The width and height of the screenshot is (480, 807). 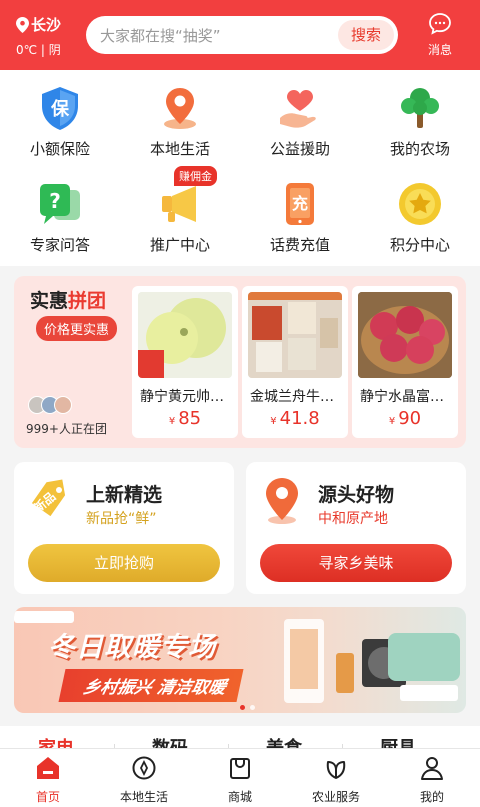 I want to click on product-card: 金城兰舟牛肉面 ¥41.8, so click(x=295, y=362).